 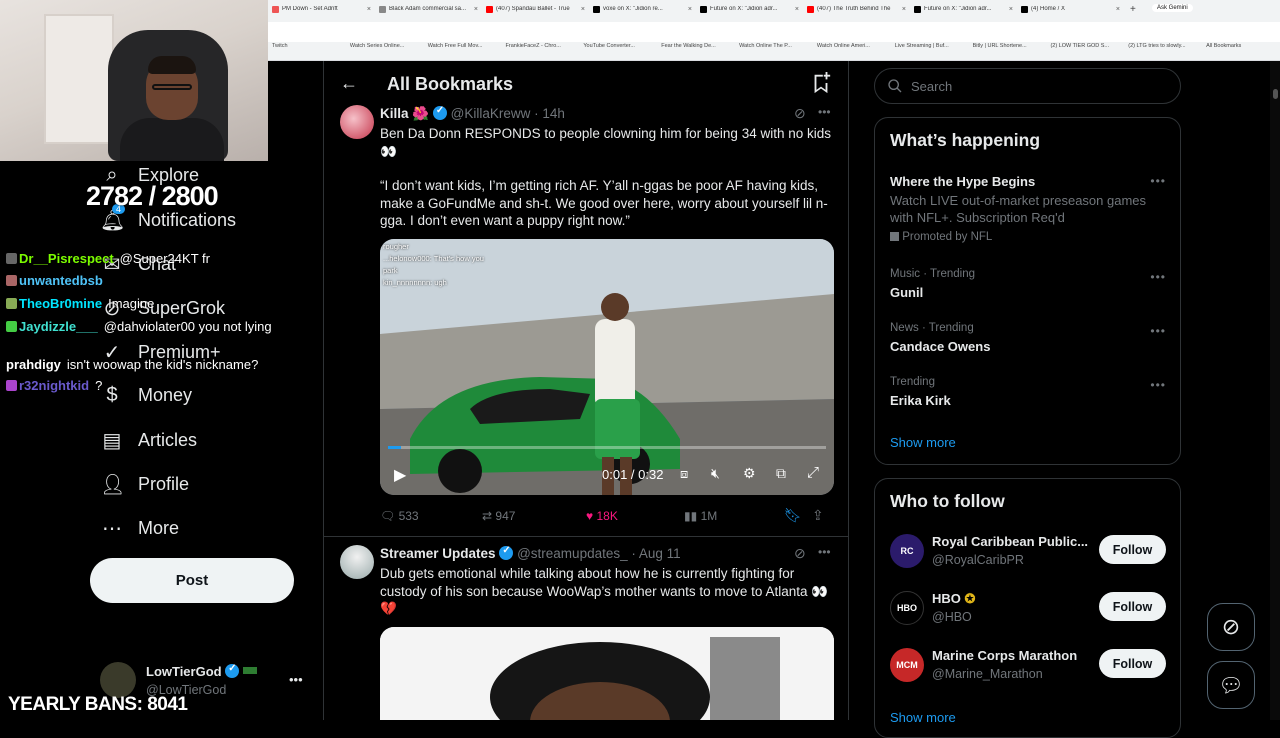 I want to click on video-progress-track, so click(x=607, y=447).